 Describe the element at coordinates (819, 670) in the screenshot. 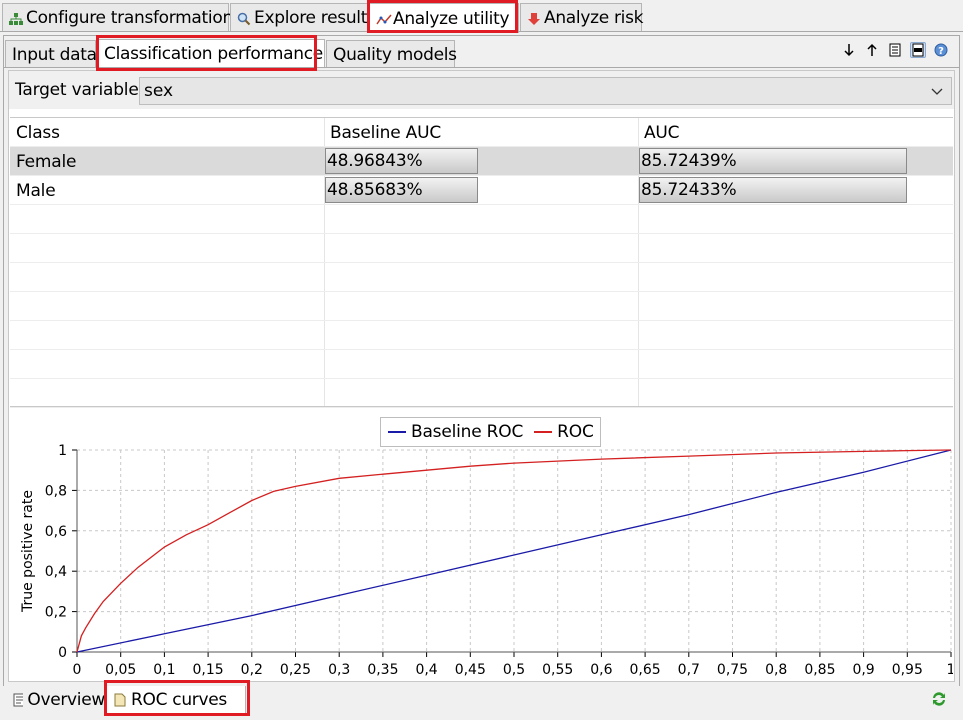

I see `x-tick-label: 0,85` at that location.